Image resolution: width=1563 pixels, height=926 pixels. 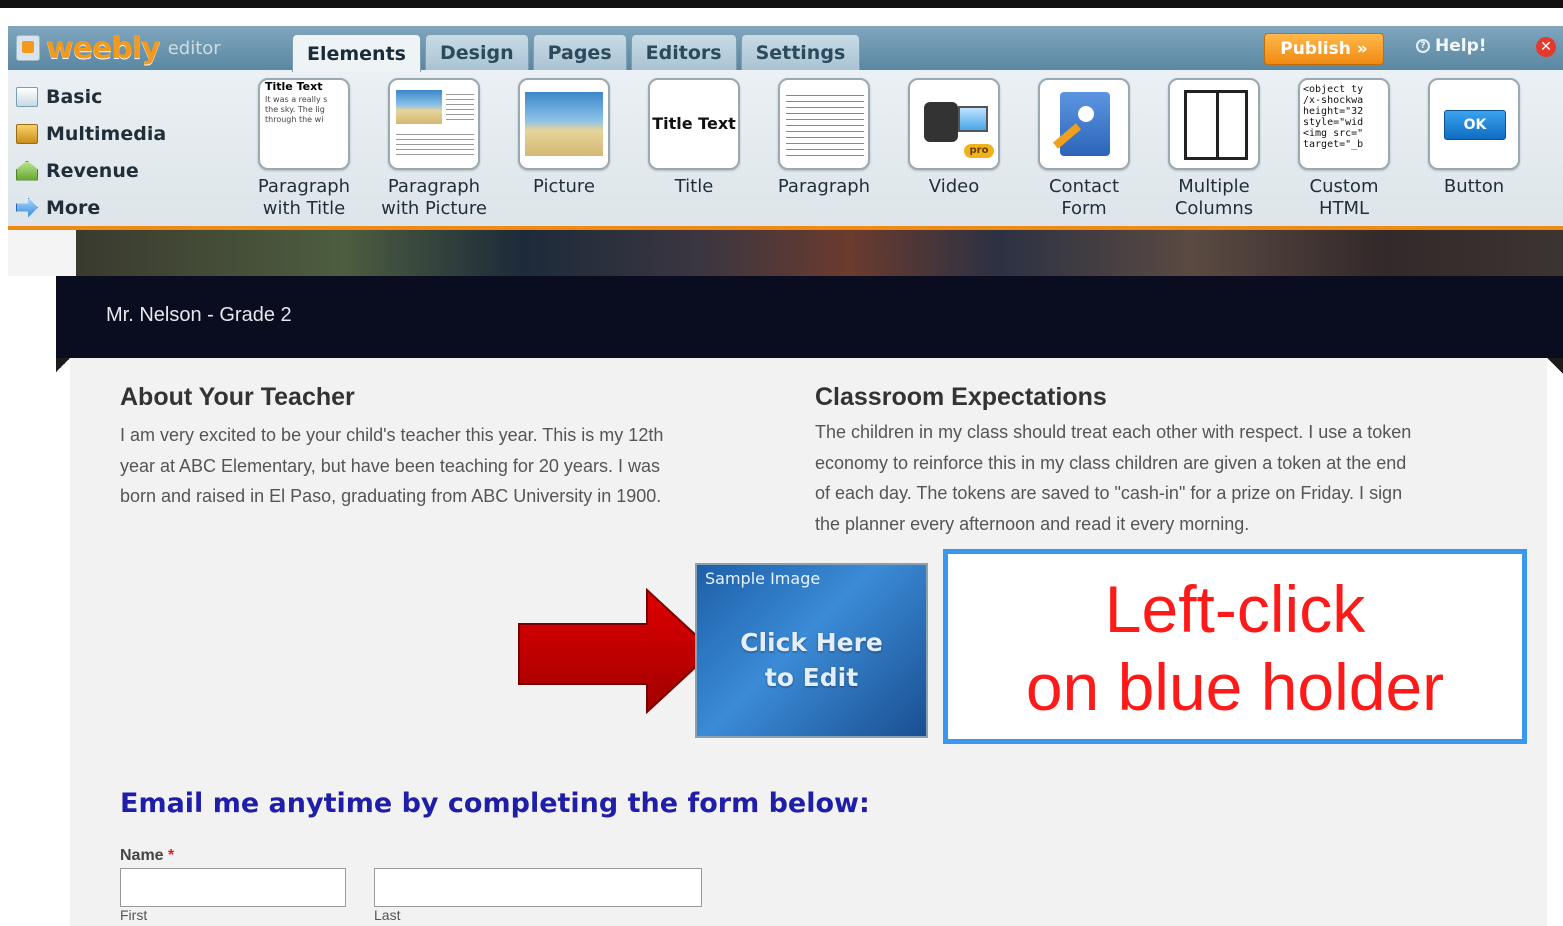 What do you see at coordinates (1235, 609) in the screenshot?
I see `callout-line: Left-click` at bounding box center [1235, 609].